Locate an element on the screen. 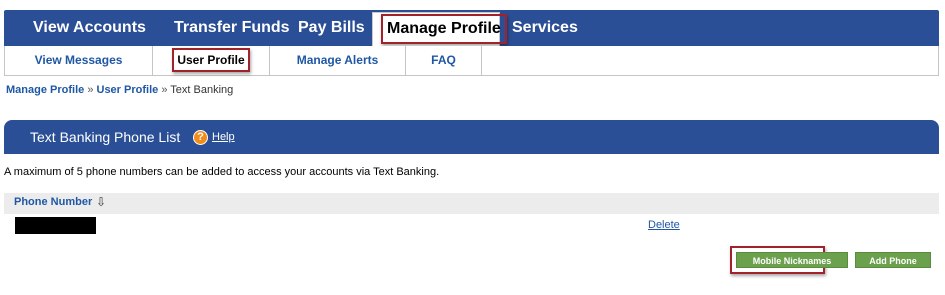  tab-services: Services is located at coordinates (545, 28).